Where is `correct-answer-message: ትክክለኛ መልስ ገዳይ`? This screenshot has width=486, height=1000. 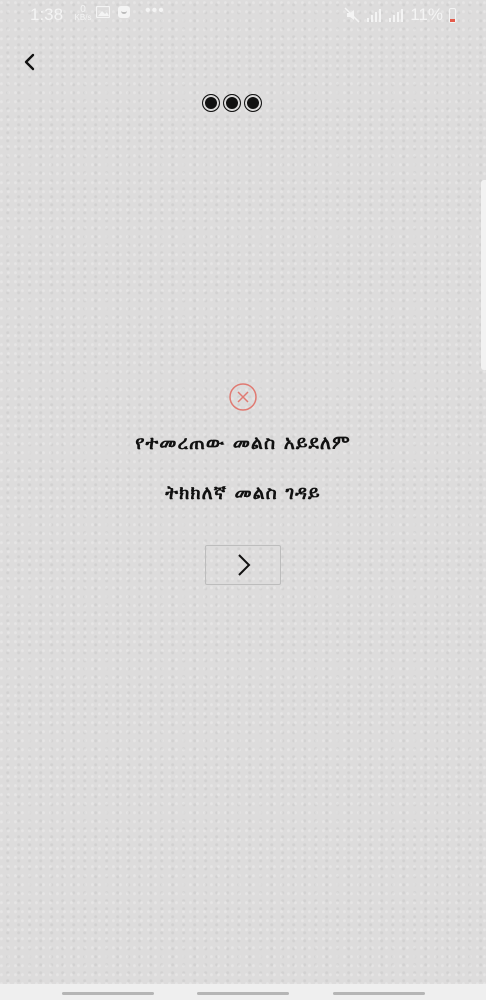 correct-answer-message: ትክክለኛ መልስ ገዳይ is located at coordinates (243, 493).